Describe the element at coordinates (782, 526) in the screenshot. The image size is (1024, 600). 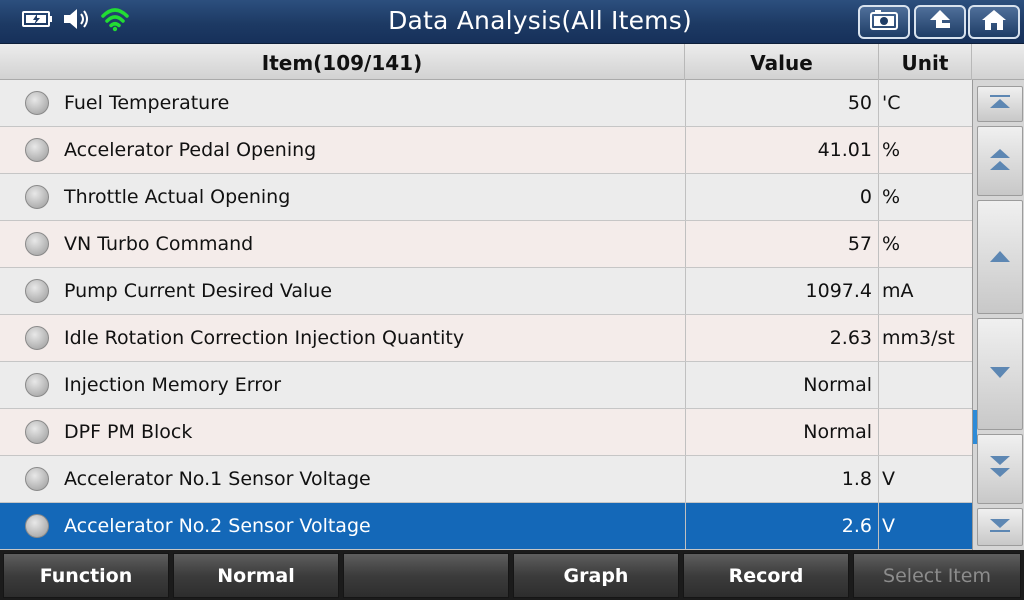
I see `item-value: 2.6` at that location.